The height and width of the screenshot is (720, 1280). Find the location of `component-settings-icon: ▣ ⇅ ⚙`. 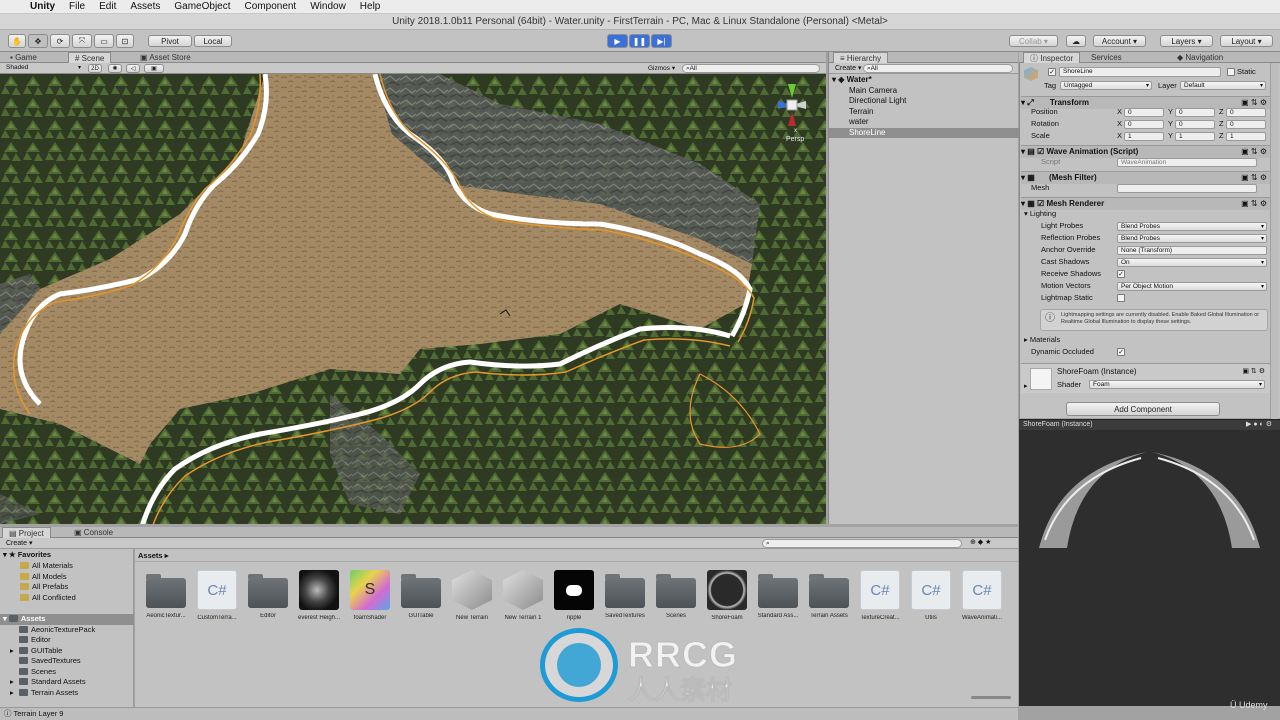

component-settings-icon: ▣ ⇅ ⚙ is located at coordinates (1253, 371).